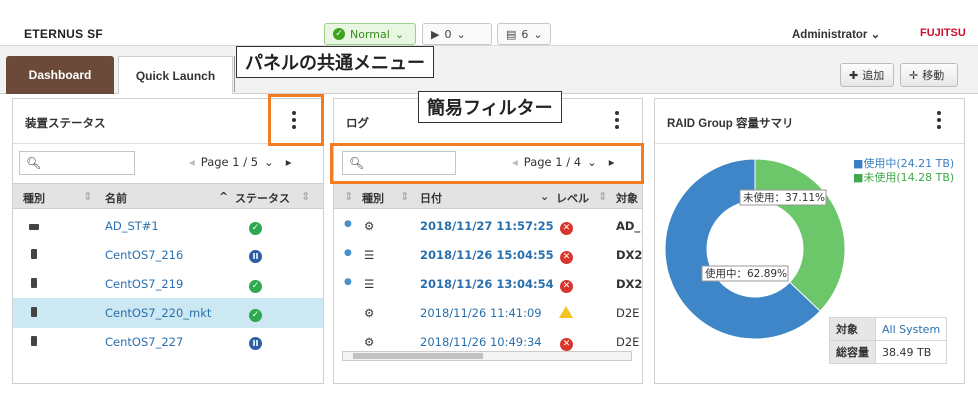  What do you see at coordinates (339, 34) in the screenshot?
I see `check-icon: ✓` at bounding box center [339, 34].